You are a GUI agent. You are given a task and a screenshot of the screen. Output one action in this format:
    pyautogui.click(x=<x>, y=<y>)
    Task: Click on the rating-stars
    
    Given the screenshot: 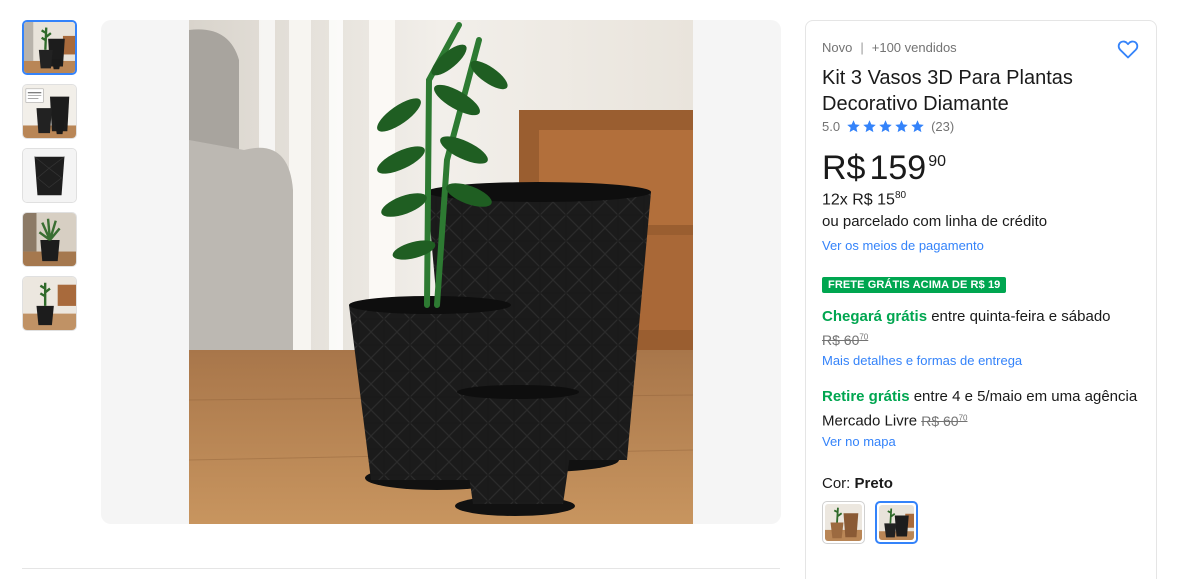 What is the action you would take?
    pyautogui.click(x=885, y=126)
    